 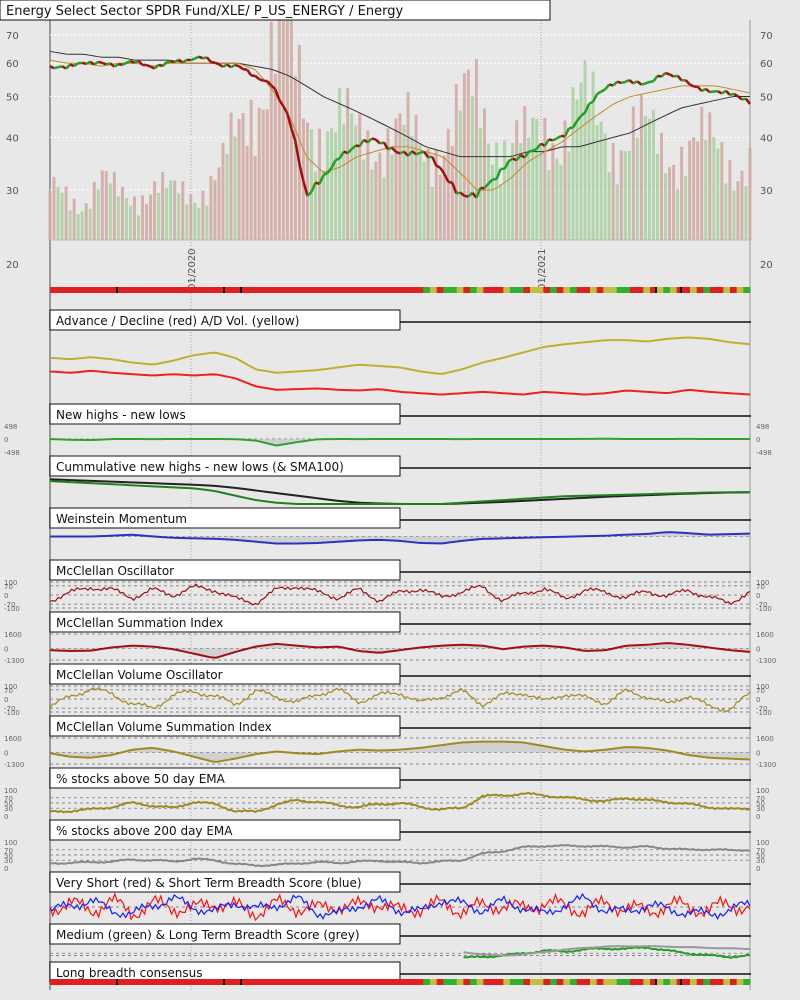 What do you see at coordinates (6, 649) in the screenshot?
I see `panel-axis-label: 0` at bounding box center [6, 649].